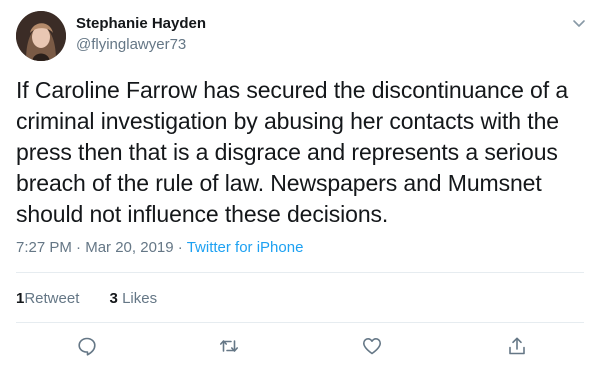  What do you see at coordinates (372, 346) in the screenshot?
I see `heart-icon` at bounding box center [372, 346].